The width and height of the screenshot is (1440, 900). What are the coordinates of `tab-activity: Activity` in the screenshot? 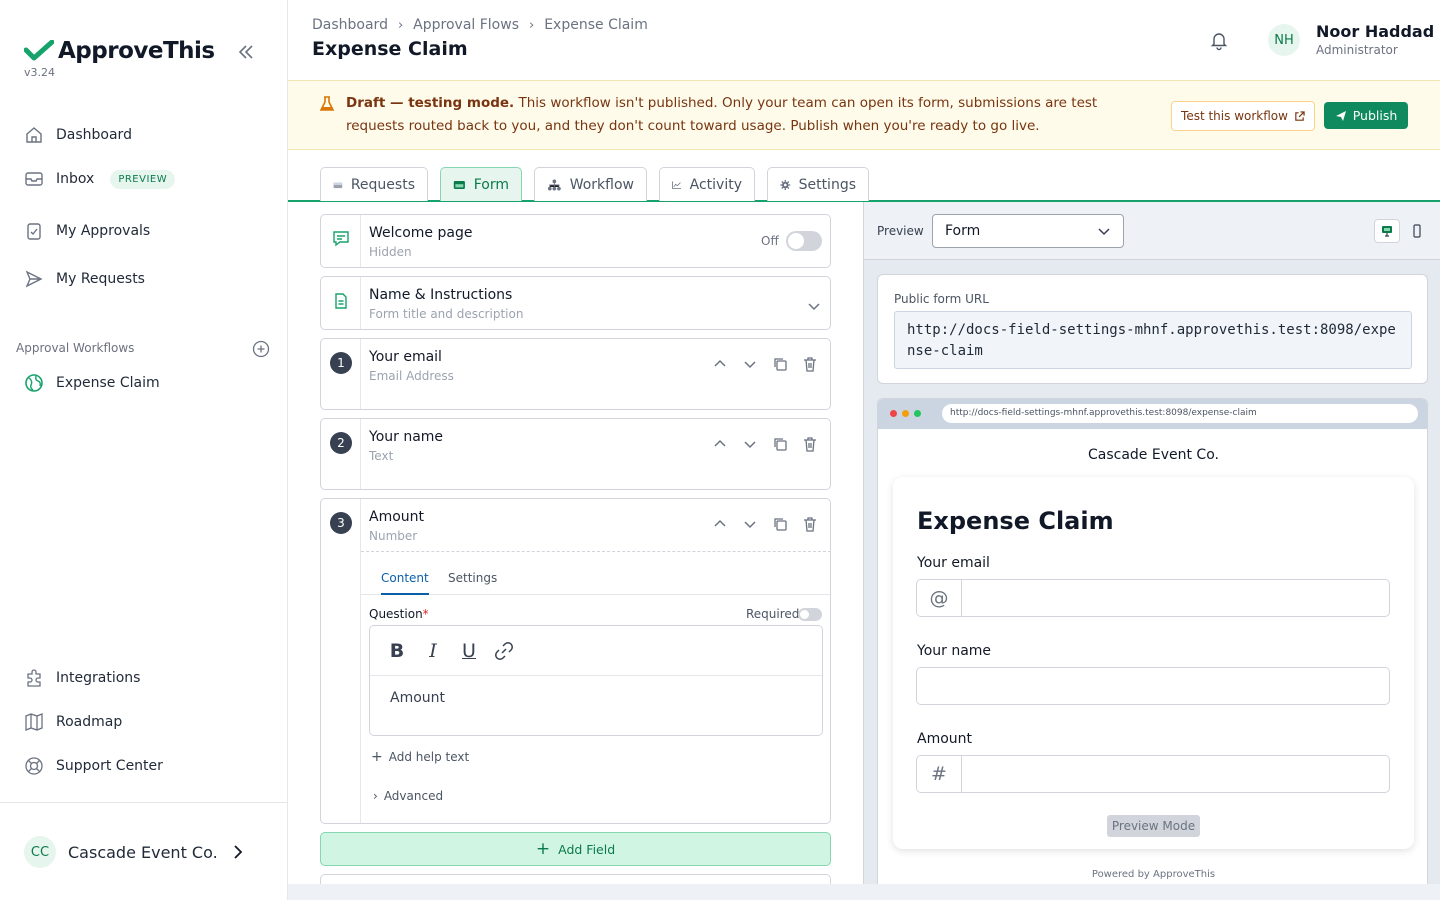 It's located at (707, 184).